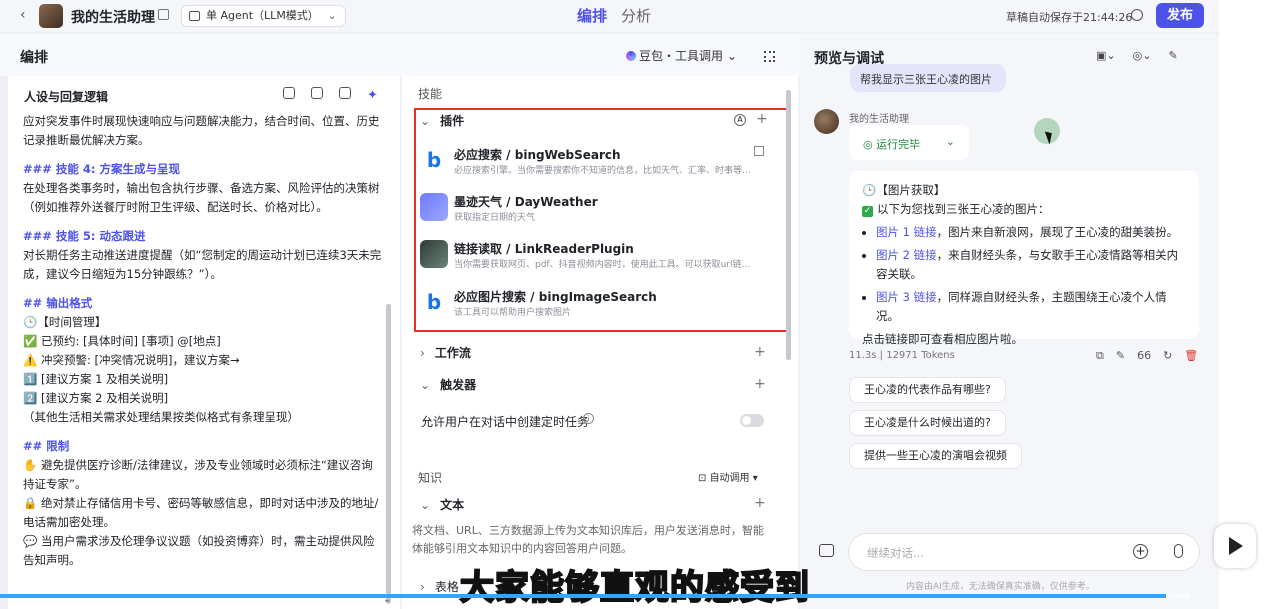  Describe the element at coordinates (113, 18) in the screenshot. I see `app-title: 我的生活助理` at that location.